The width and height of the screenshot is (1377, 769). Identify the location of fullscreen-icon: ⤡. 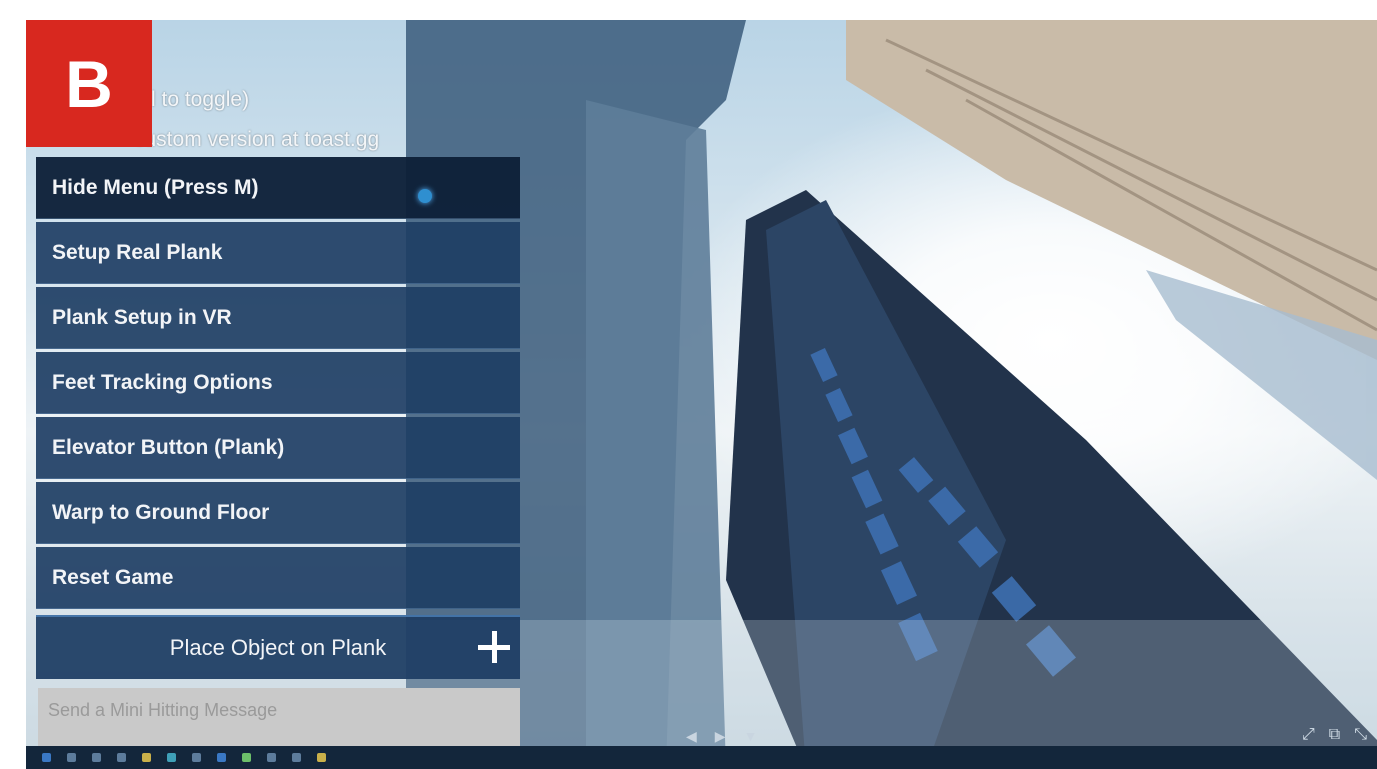
(1360, 735).